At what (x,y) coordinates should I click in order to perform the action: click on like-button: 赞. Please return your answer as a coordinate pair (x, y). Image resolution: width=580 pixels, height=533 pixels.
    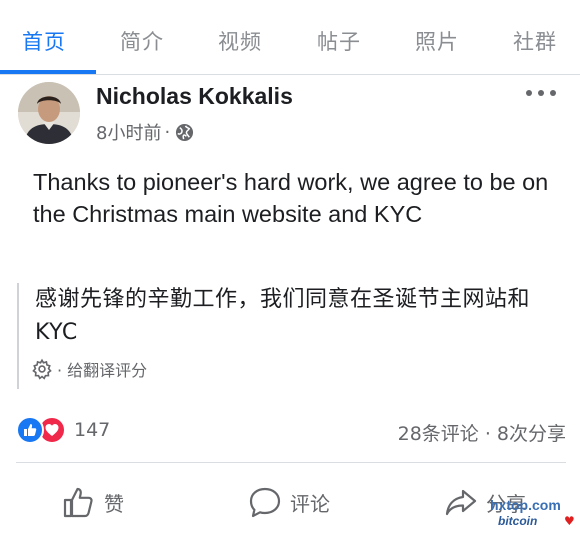
    Looking at the image, I should click on (93, 502).